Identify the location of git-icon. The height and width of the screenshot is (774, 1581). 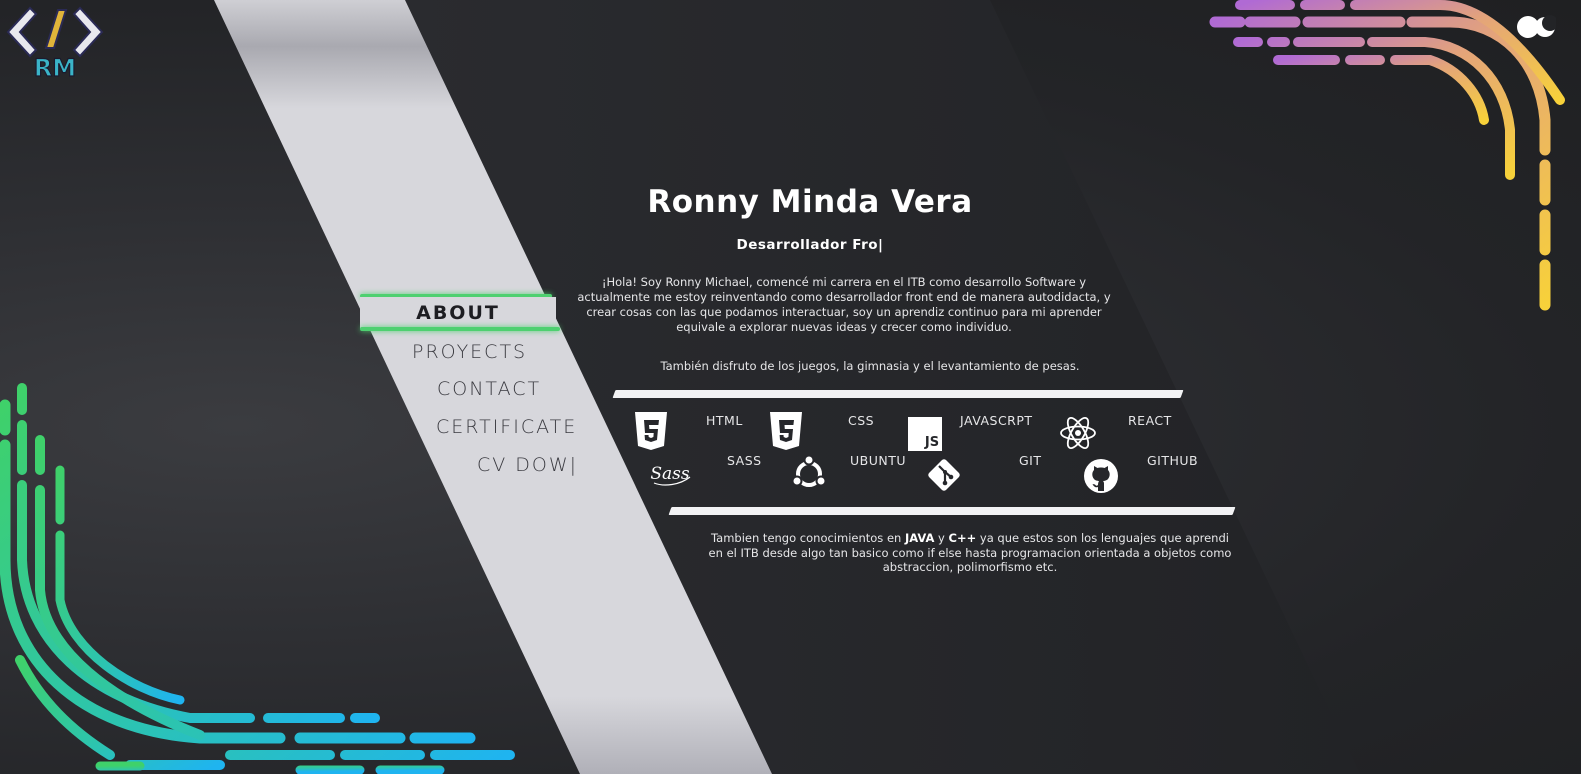
(944, 475).